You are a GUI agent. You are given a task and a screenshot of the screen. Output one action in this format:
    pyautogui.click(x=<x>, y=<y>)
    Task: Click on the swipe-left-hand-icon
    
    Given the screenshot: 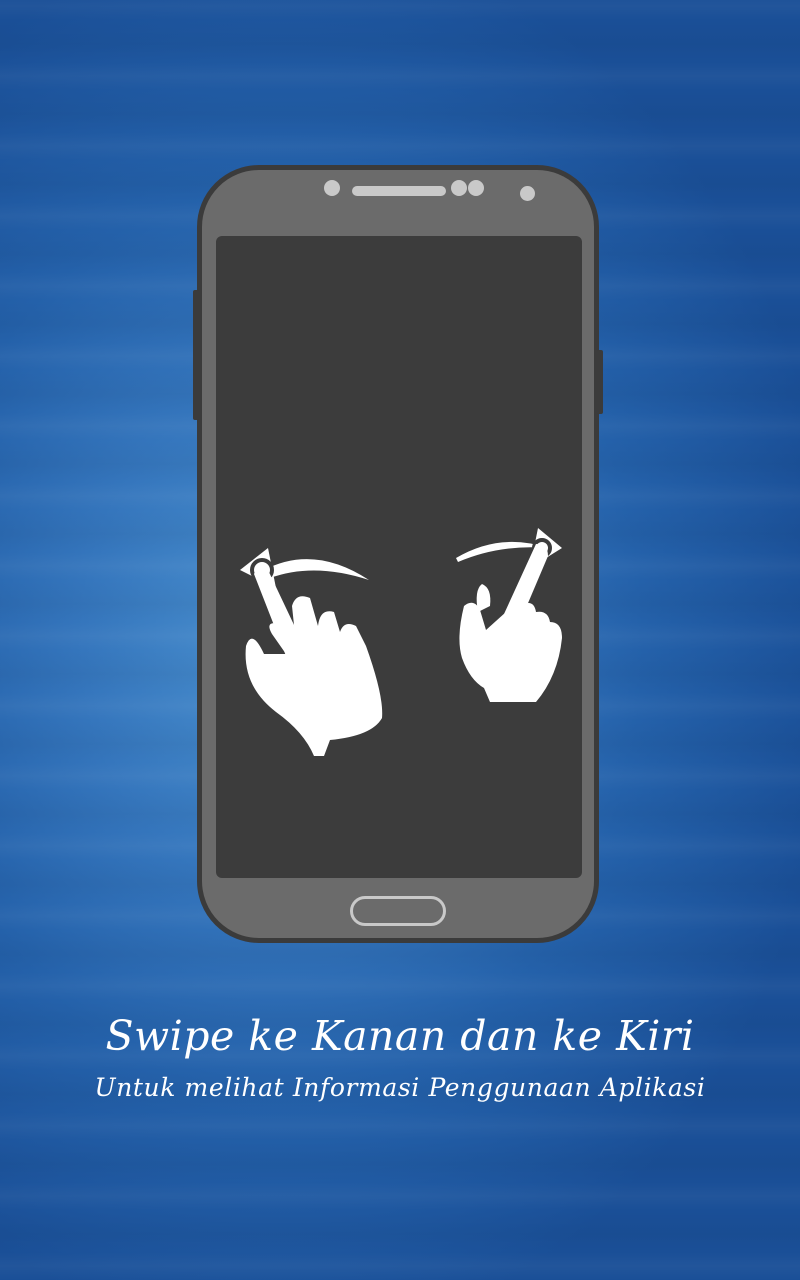 What is the action you would take?
    pyautogui.click(x=311, y=652)
    